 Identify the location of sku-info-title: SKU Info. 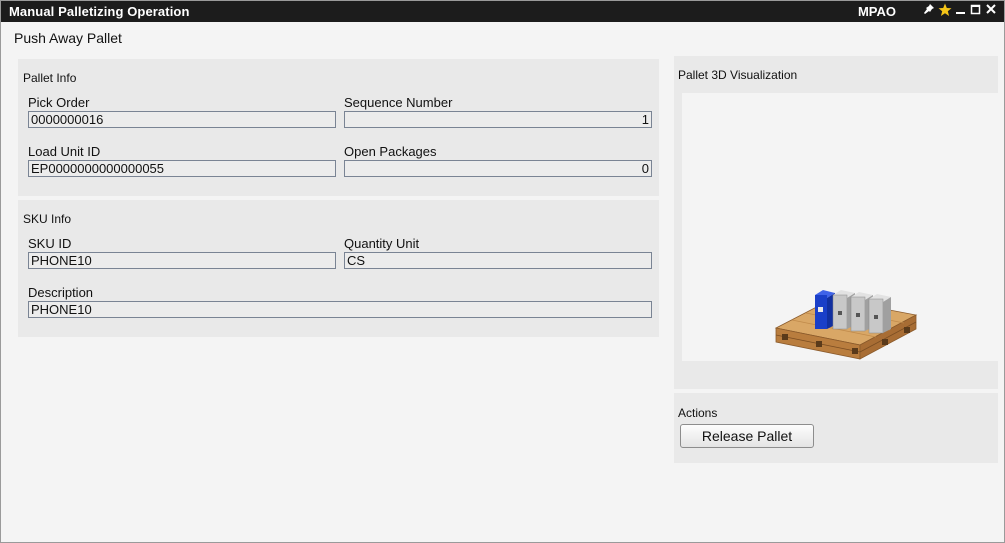
(47, 219).